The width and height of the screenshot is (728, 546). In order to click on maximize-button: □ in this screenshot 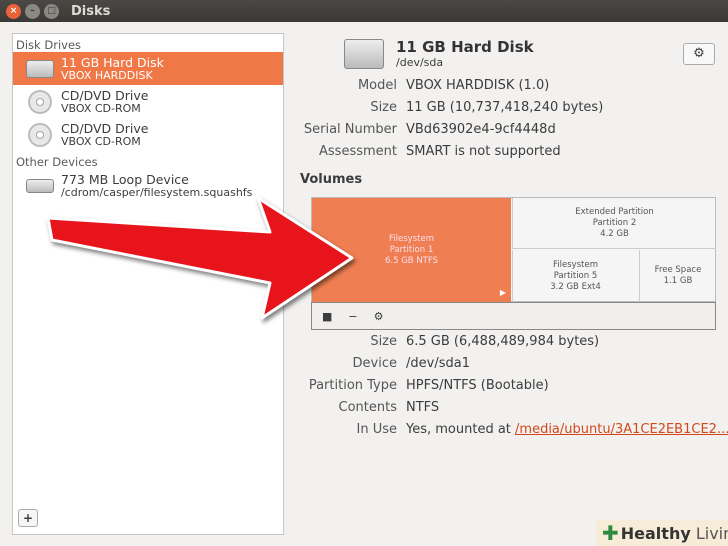, I will do `click(51, 11)`.